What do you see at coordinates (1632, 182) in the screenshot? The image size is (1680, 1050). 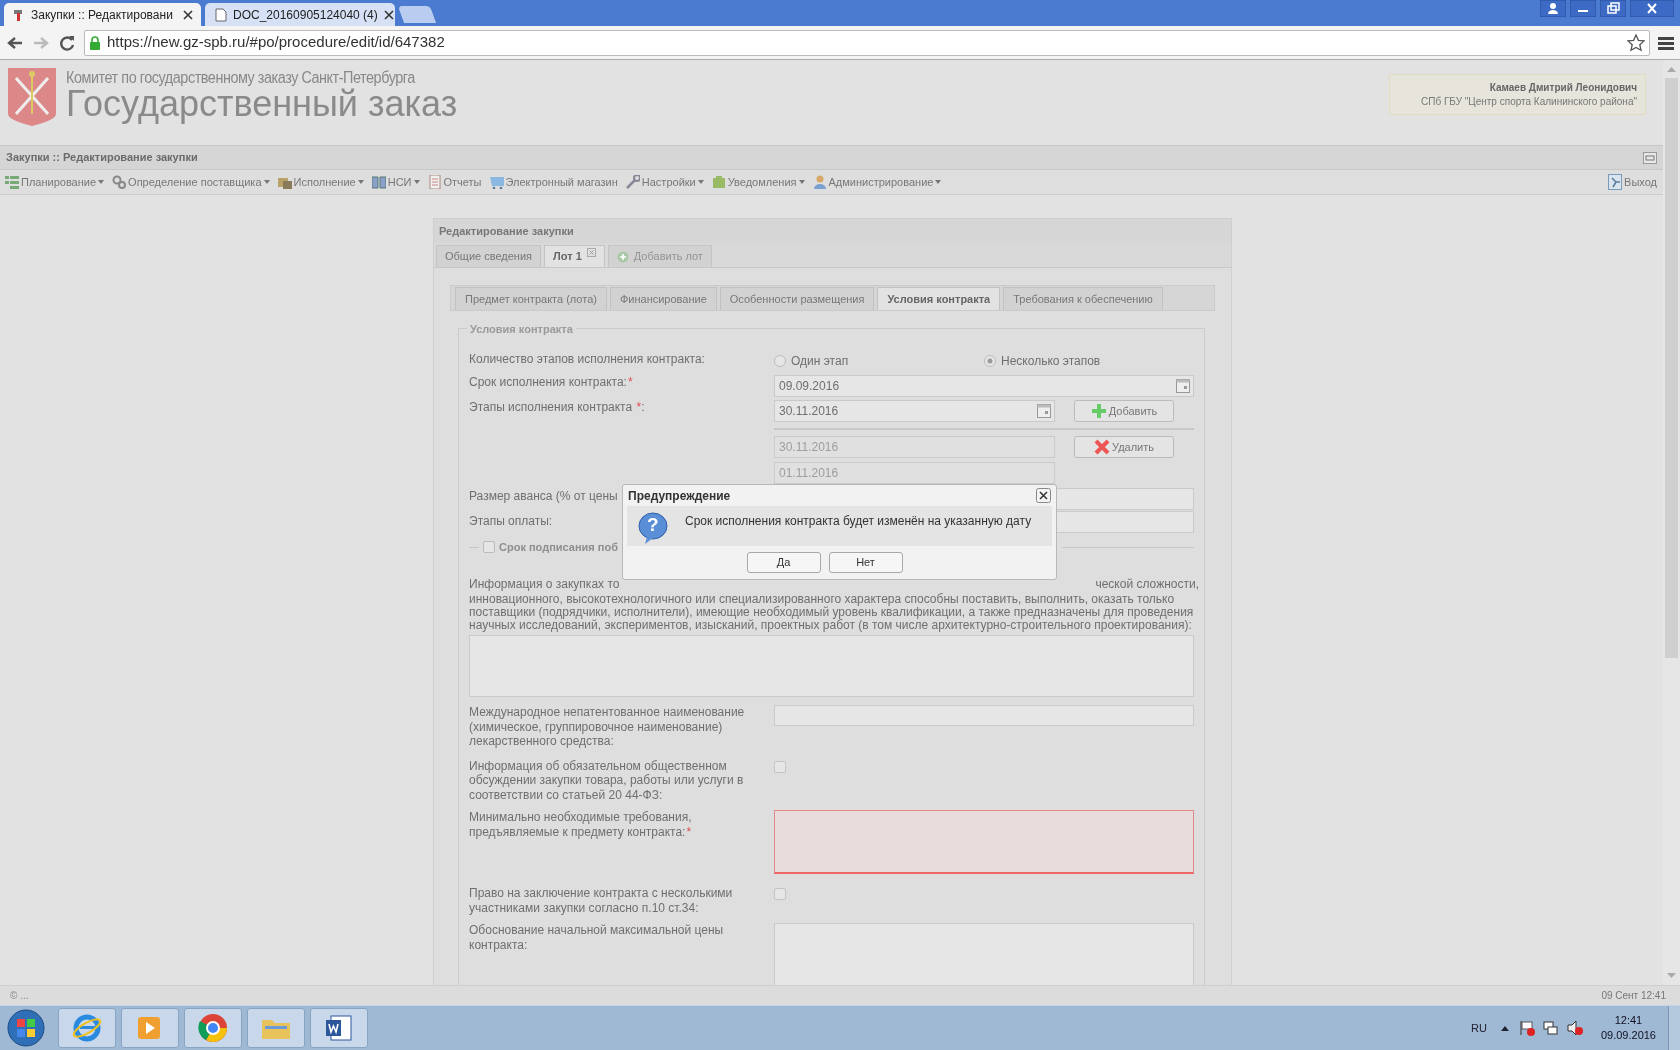 I see `exit-link: Выход` at bounding box center [1632, 182].